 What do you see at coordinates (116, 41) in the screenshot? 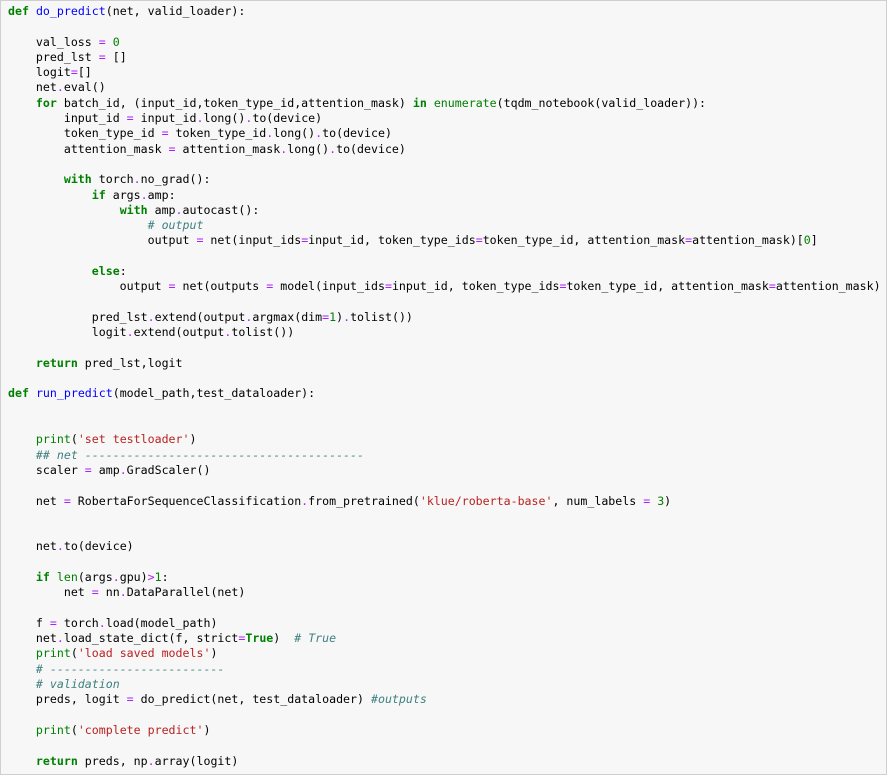
I see `code-token: 0` at bounding box center [116, 41].